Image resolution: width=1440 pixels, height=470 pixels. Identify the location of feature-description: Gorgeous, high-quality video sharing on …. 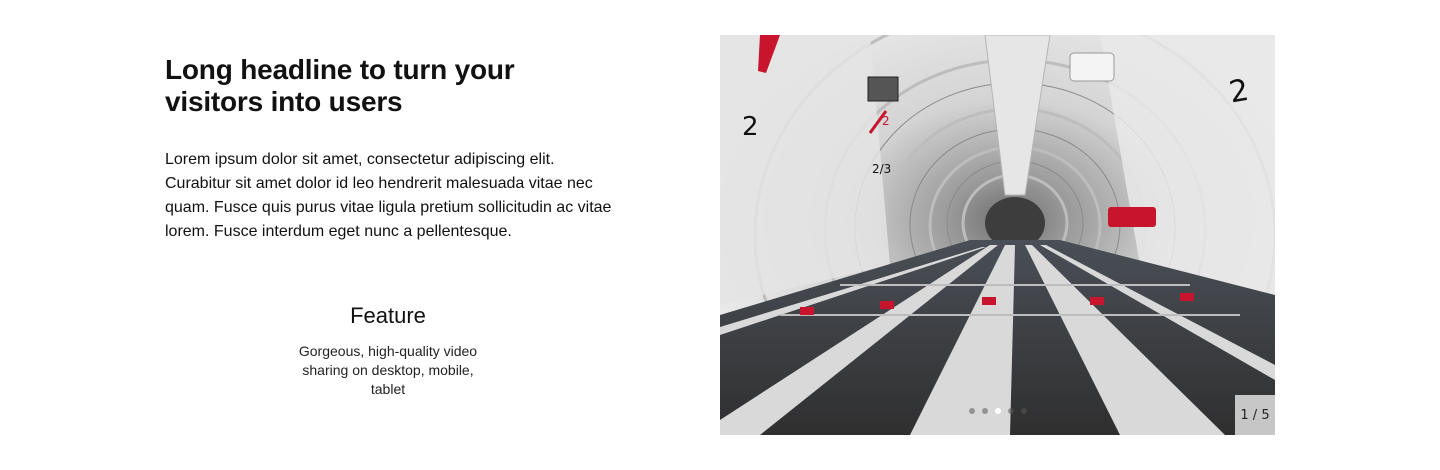
(388, 370).